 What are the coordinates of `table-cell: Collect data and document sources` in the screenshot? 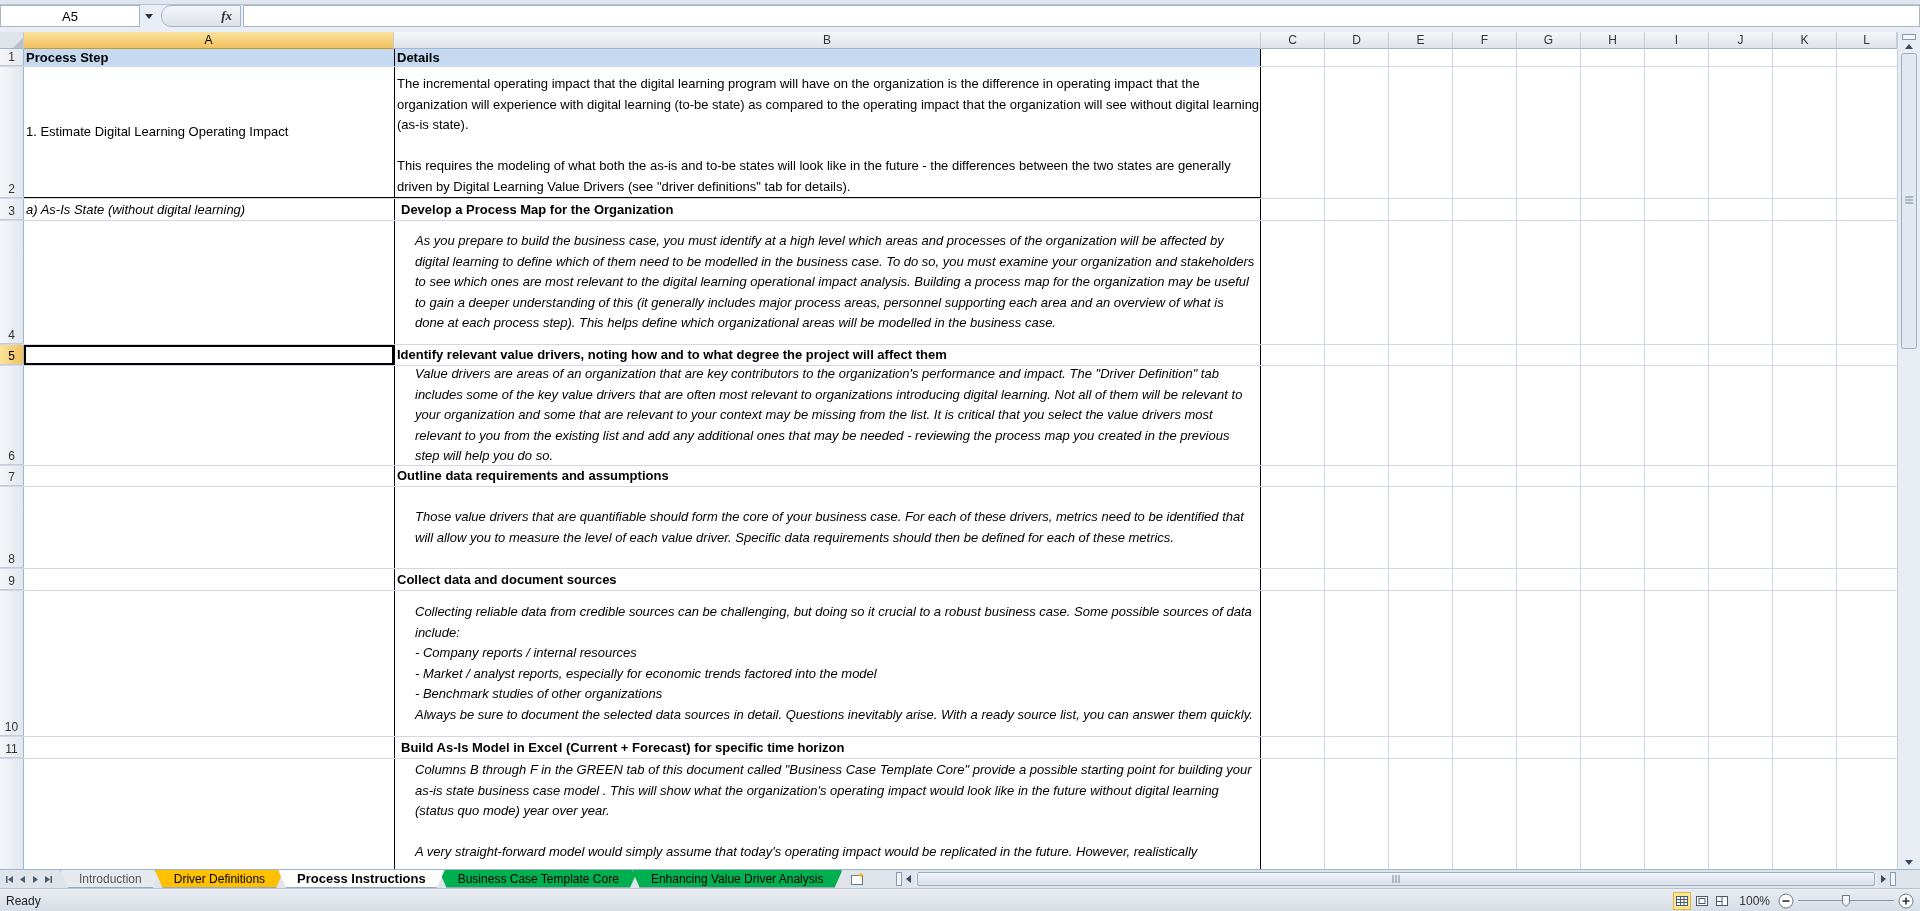 It's located at (827, 579).